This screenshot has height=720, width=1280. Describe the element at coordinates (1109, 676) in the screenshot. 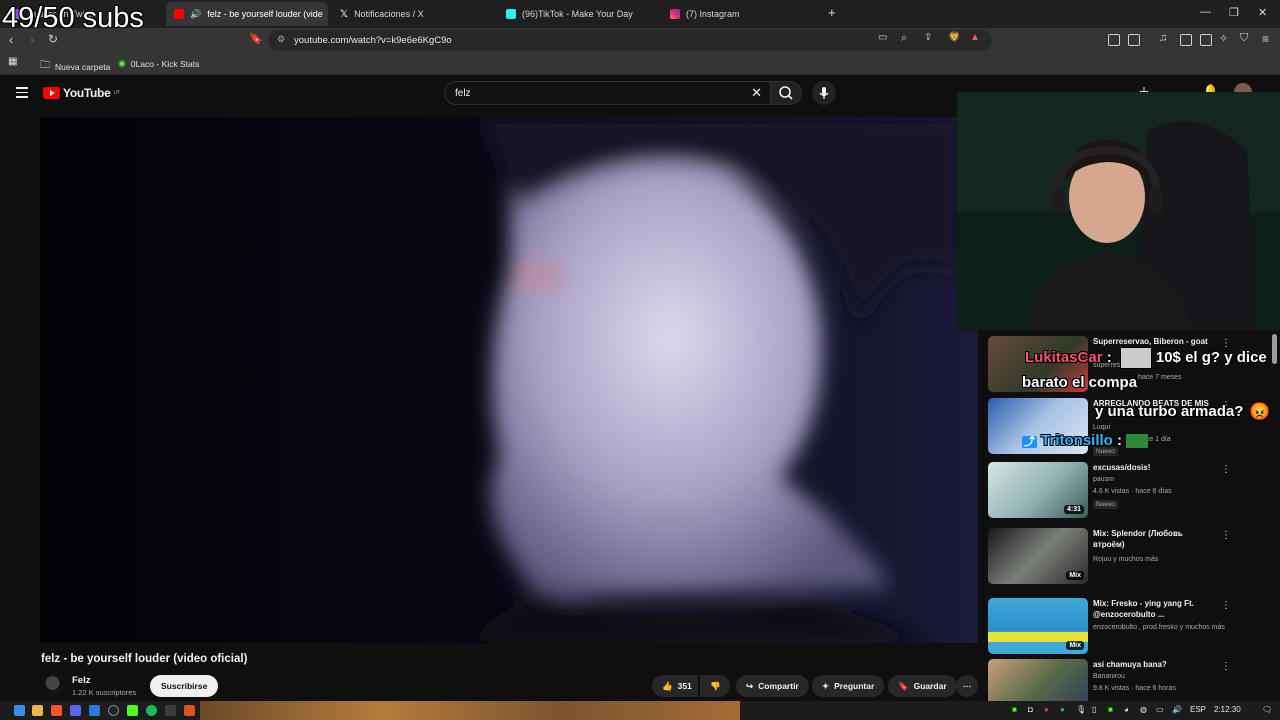

I see `rec-channel: Bananirou` at that location.